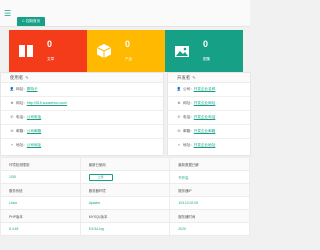  I want to click on tab-dashboard: ⌂控制首页, so click(31, 21).